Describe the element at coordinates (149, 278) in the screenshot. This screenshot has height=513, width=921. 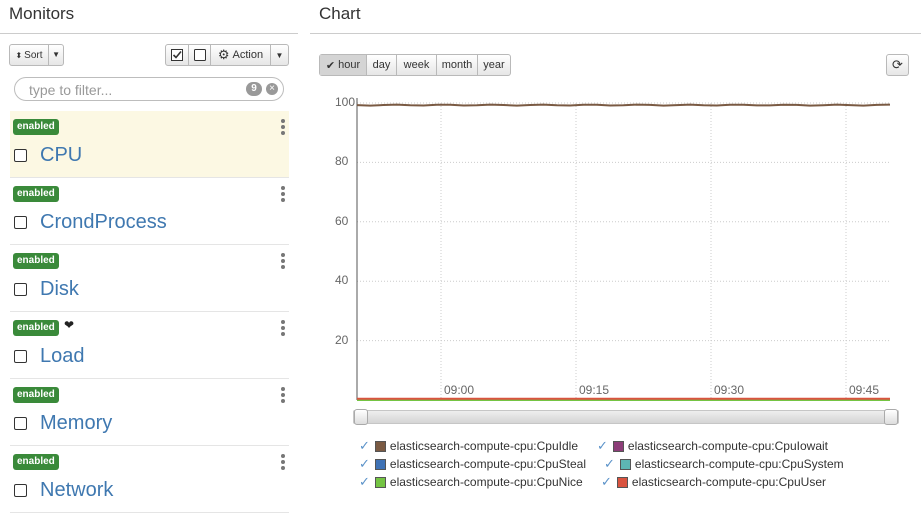
I see `monitor-row-disk: enabled Disk` at that location.